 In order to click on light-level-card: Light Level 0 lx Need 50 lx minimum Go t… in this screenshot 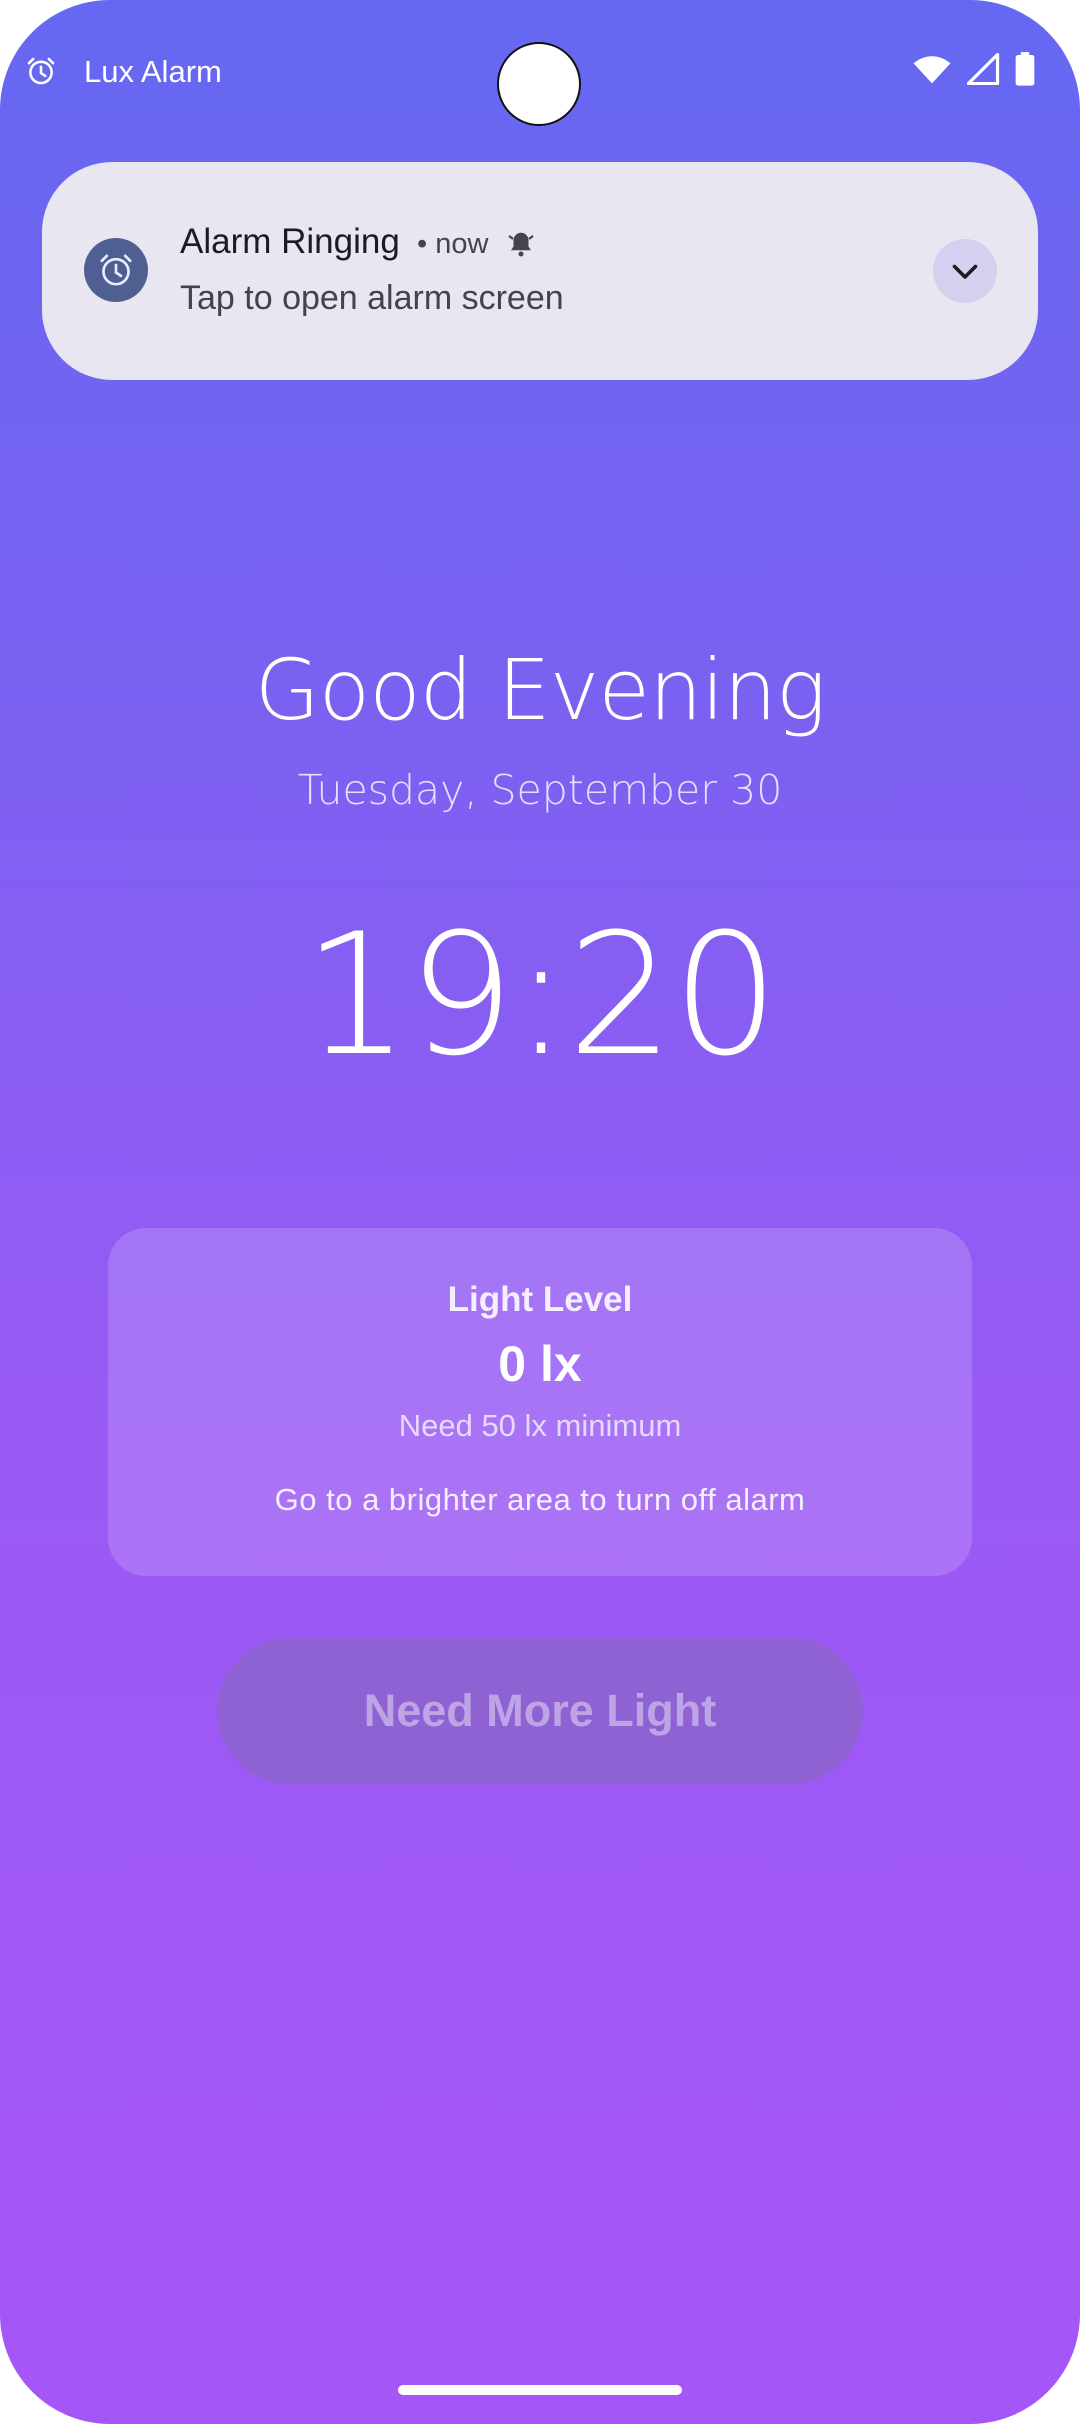, I will do `click(540, 1402)`.